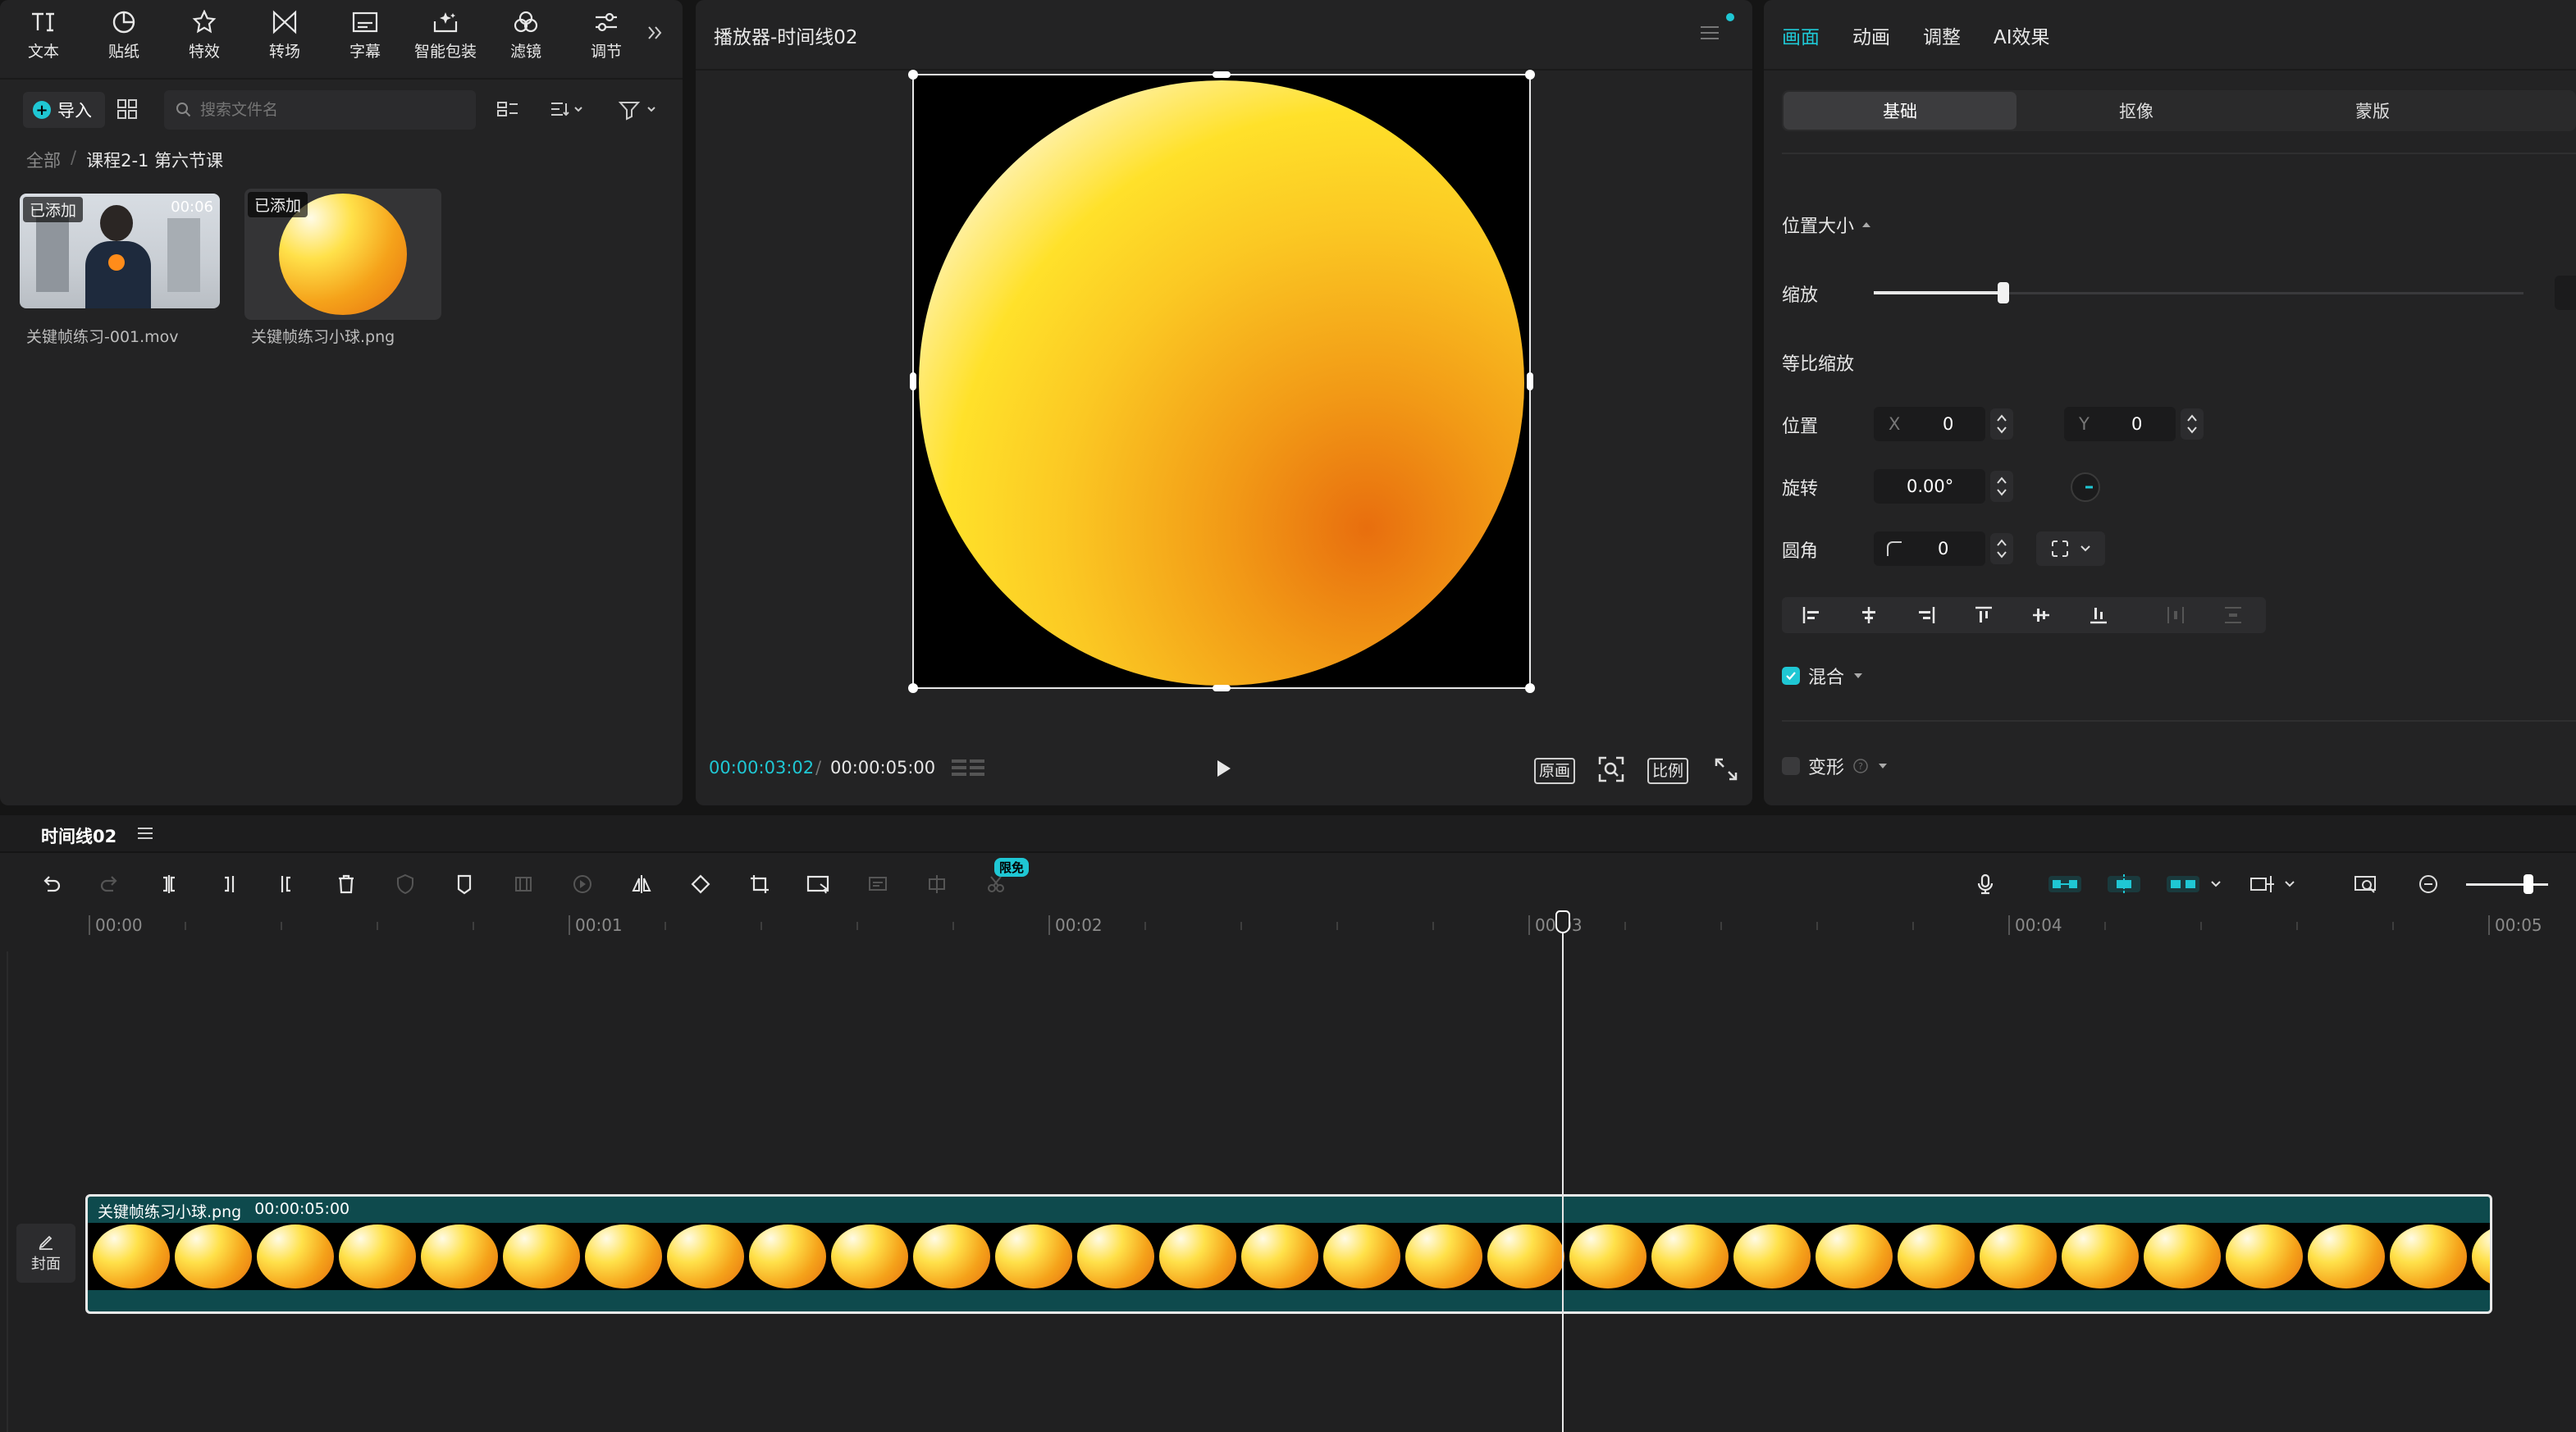 The width and height of the screenshot is (2576, 1432). Describe the element at coordinates (1944, 424) in the screenshot. I see `position-x-field: X 0` at that location.